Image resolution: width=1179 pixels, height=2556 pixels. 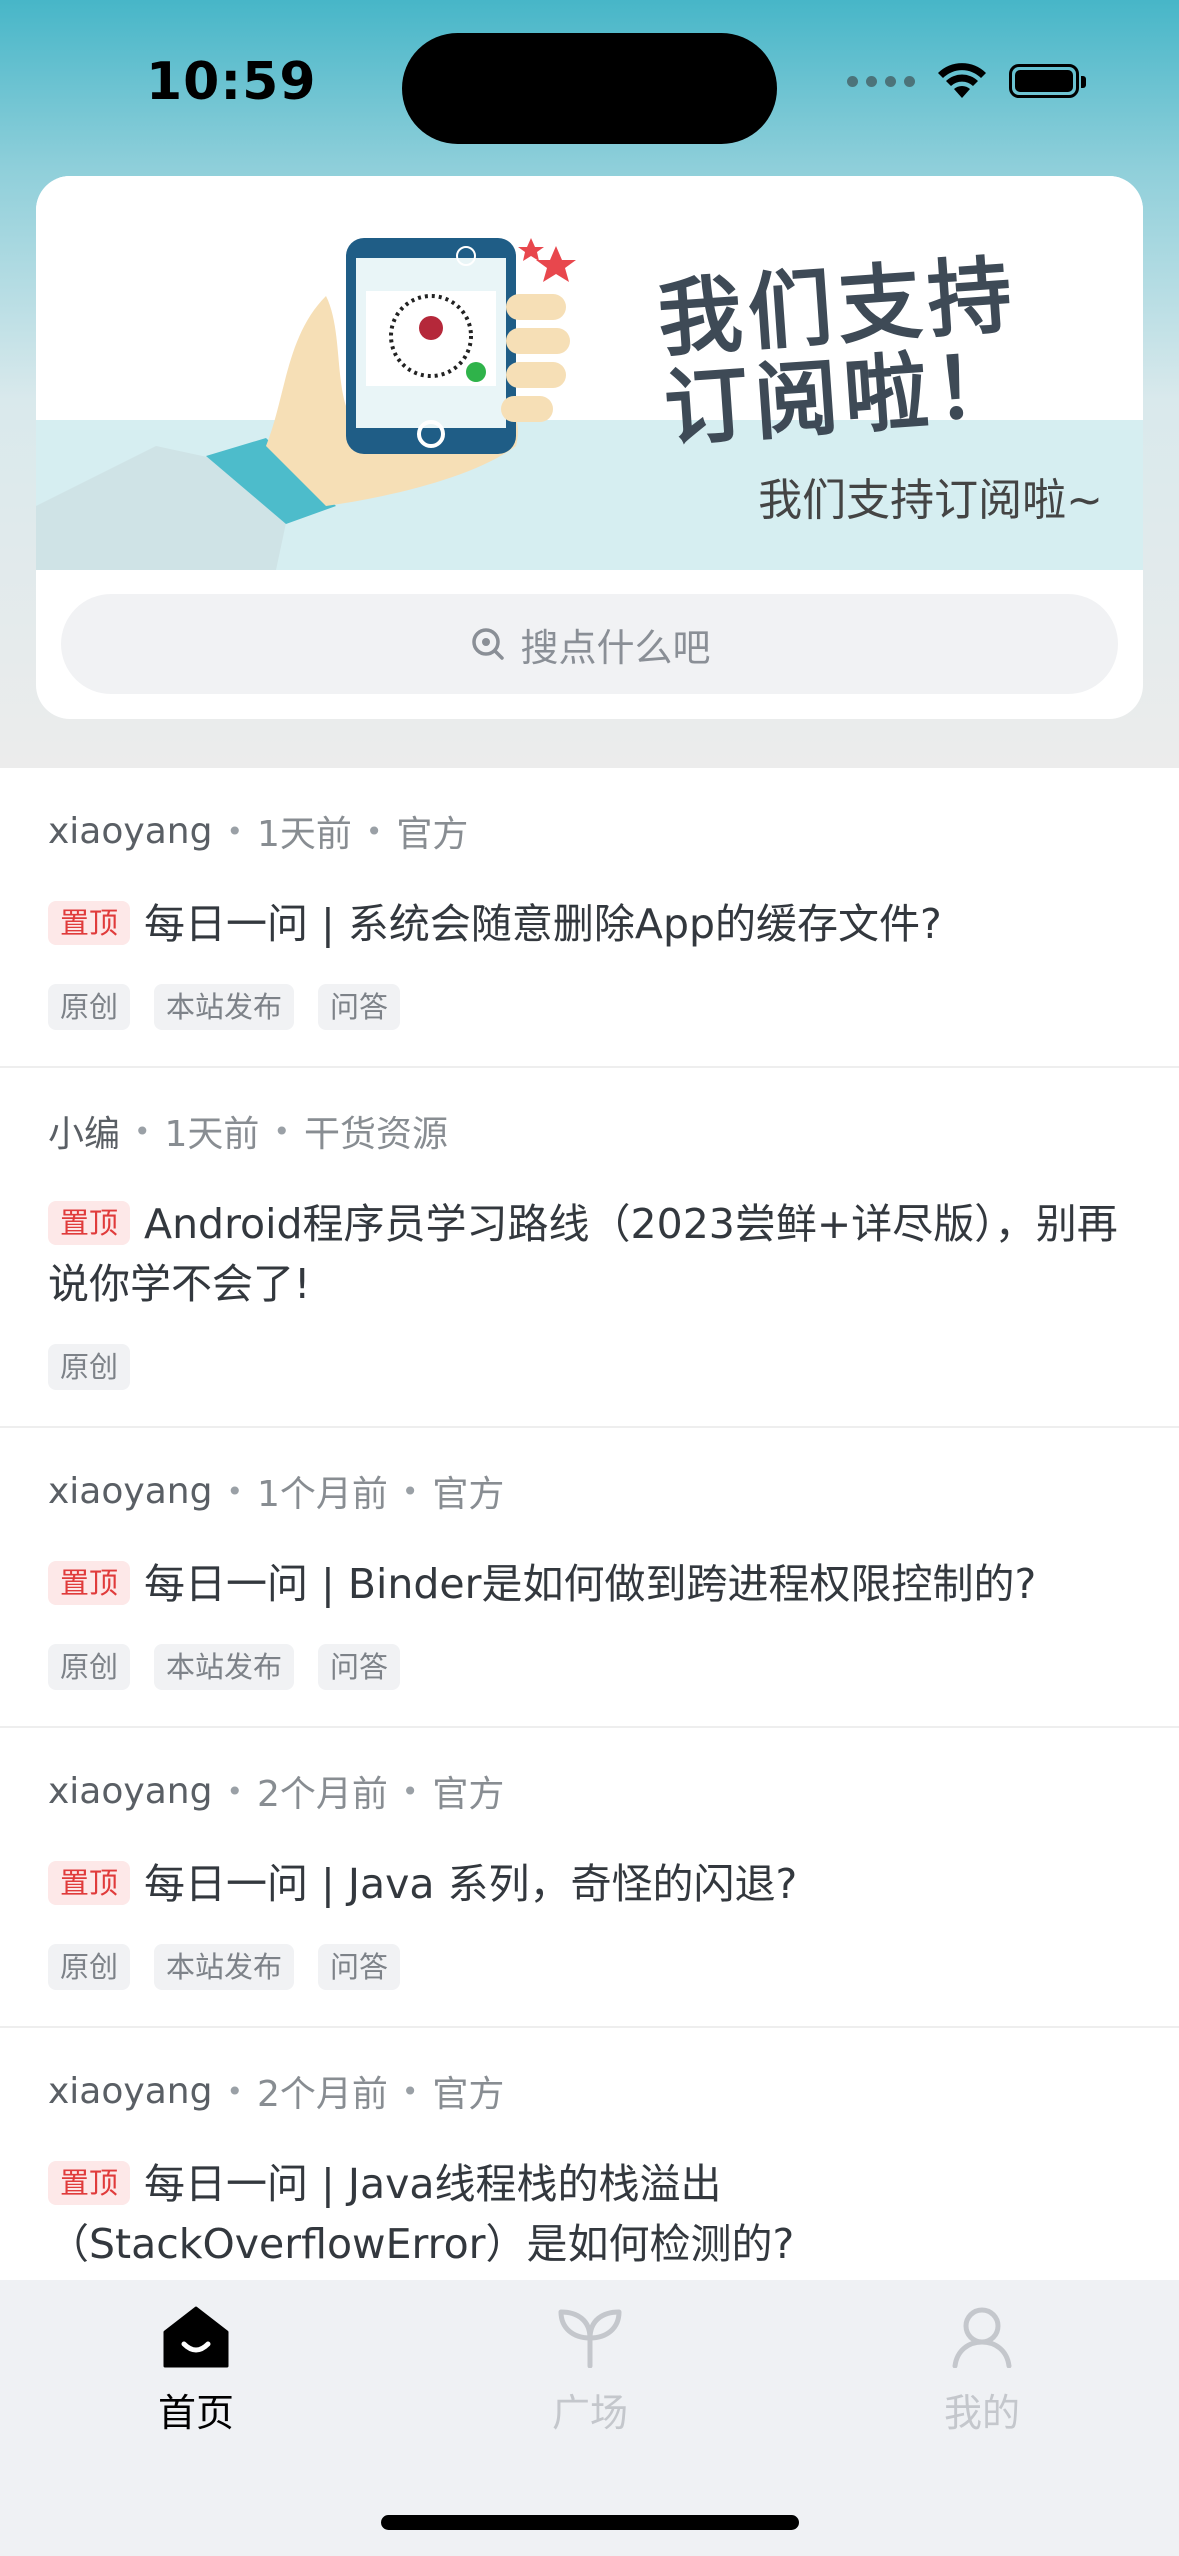 I want to click on search-icon, so click(x=488, y=644).